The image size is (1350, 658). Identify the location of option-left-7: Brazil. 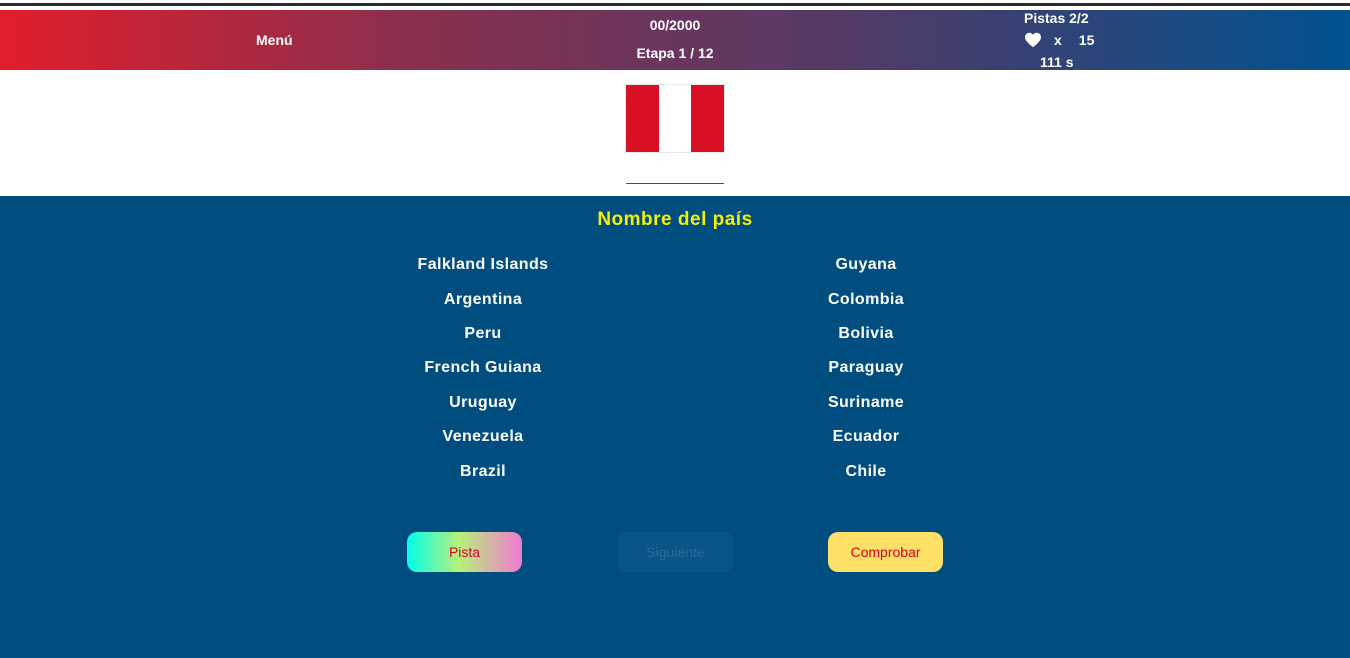
(483, 472).